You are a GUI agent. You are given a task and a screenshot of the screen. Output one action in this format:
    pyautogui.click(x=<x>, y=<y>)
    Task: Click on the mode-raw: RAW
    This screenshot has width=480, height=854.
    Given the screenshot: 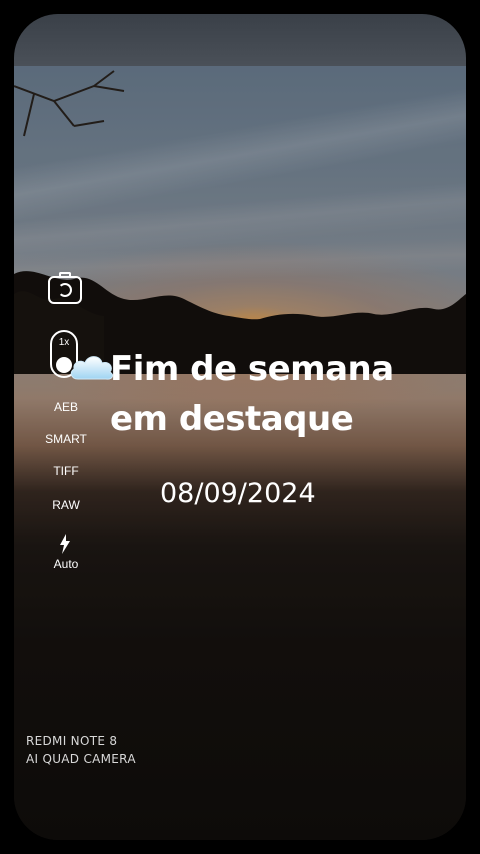 What is the action you would take?
    pyautogui.click(x=66, y=505)
    